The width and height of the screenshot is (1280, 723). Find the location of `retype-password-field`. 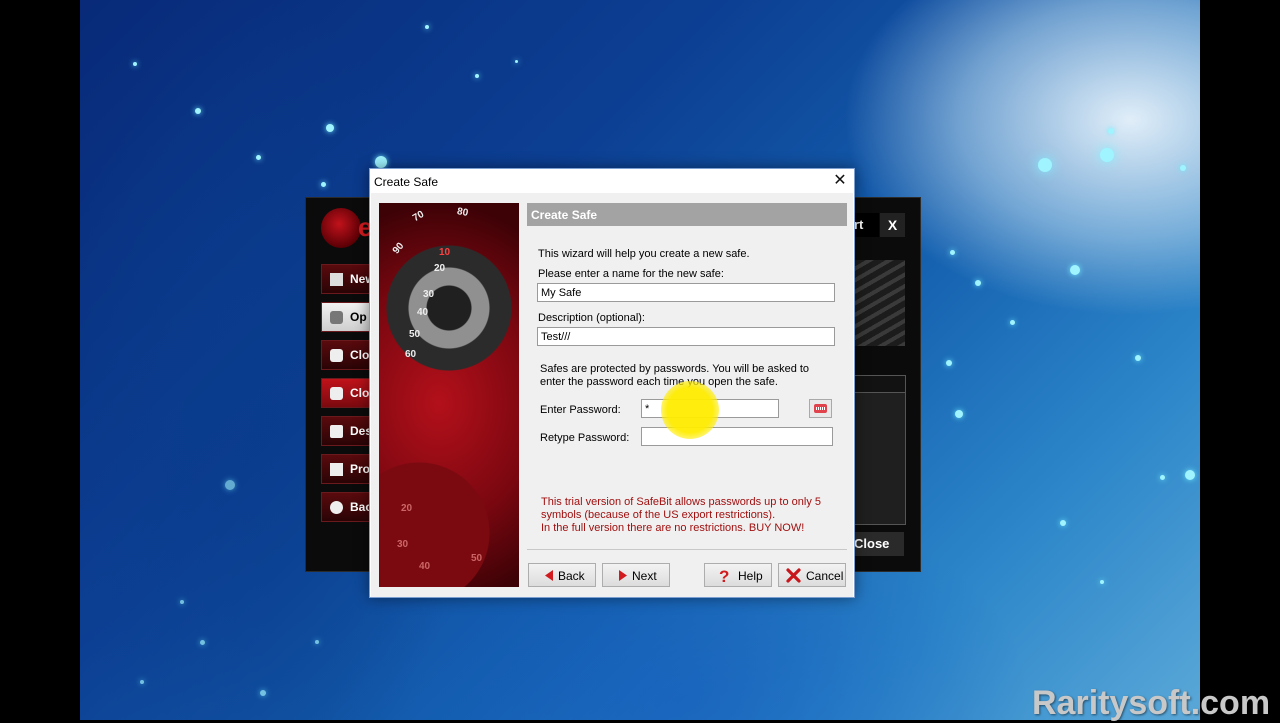

retype-password-field is located at coordinates (737, 436).